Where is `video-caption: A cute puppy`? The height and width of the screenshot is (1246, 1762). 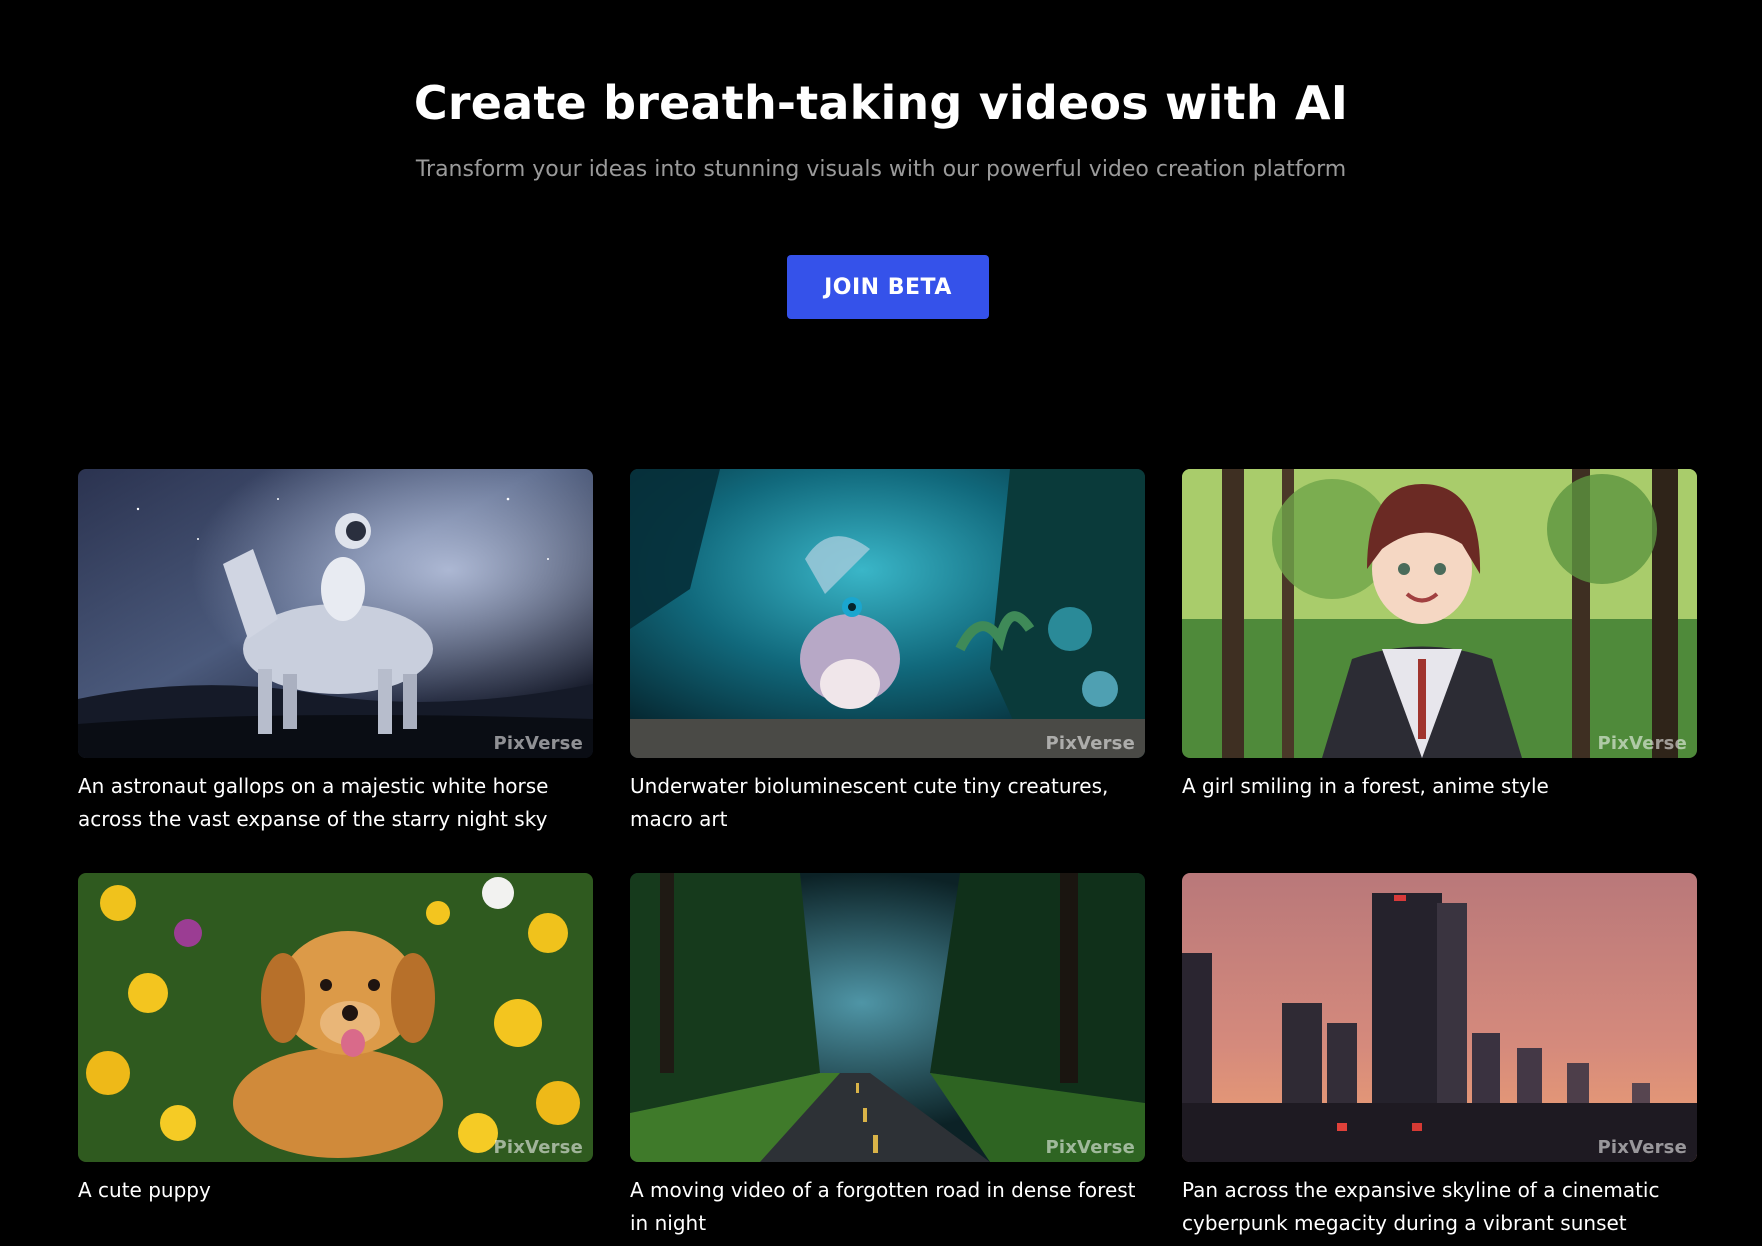
video-caption: A cute puppy is located at coordinates (144, 1190).